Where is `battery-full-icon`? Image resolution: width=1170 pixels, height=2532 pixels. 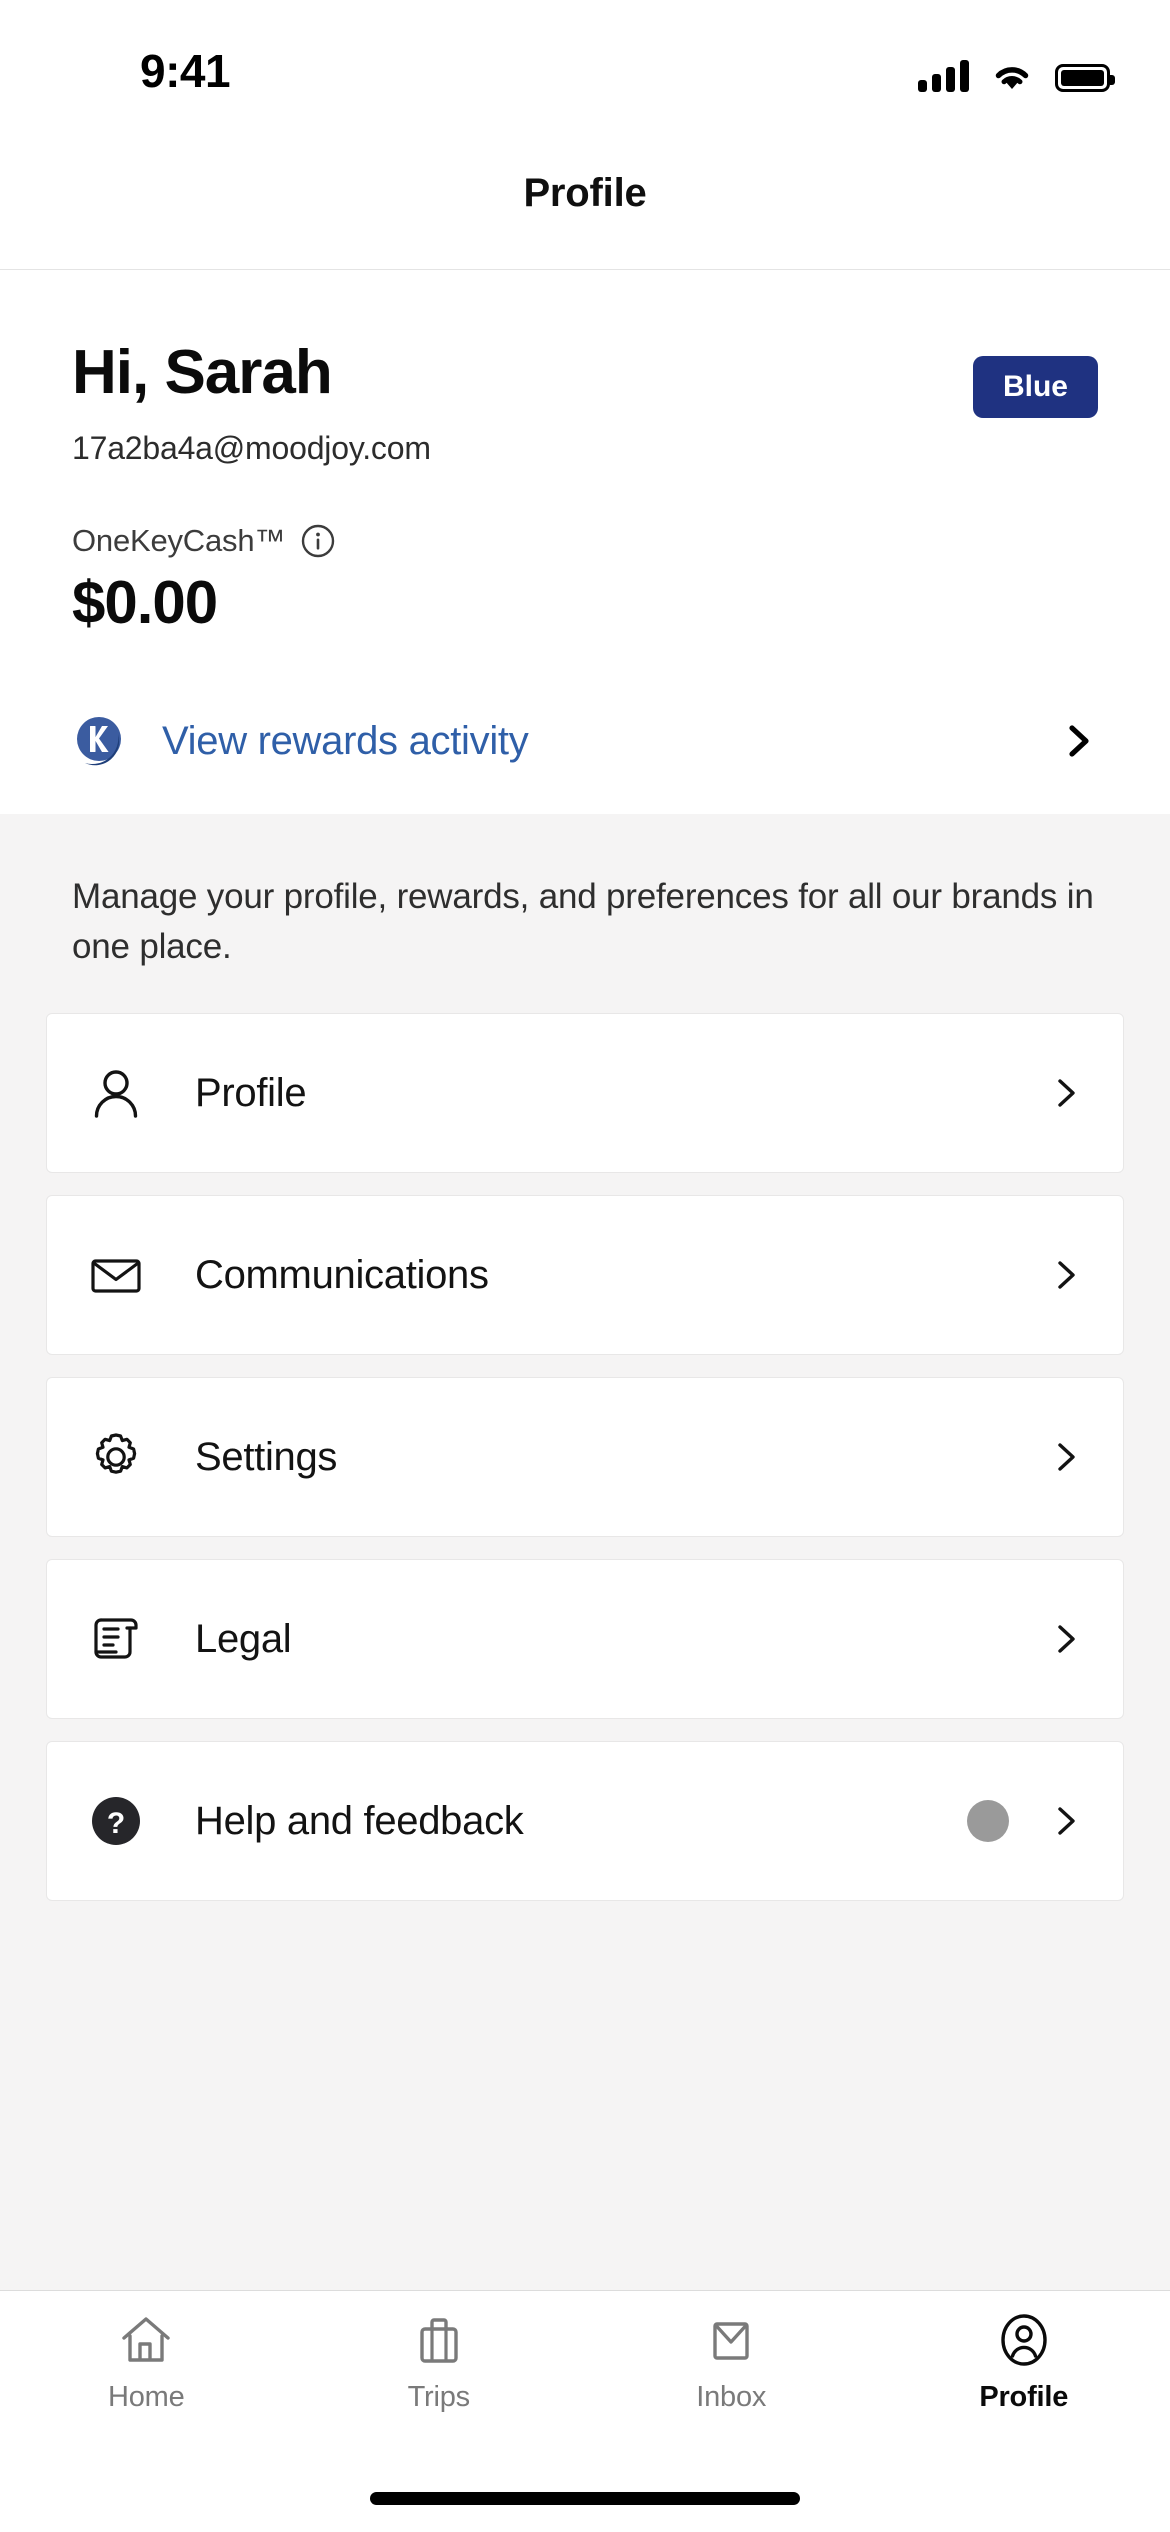 battery-full-icon is located at coordinates (1085, 78).